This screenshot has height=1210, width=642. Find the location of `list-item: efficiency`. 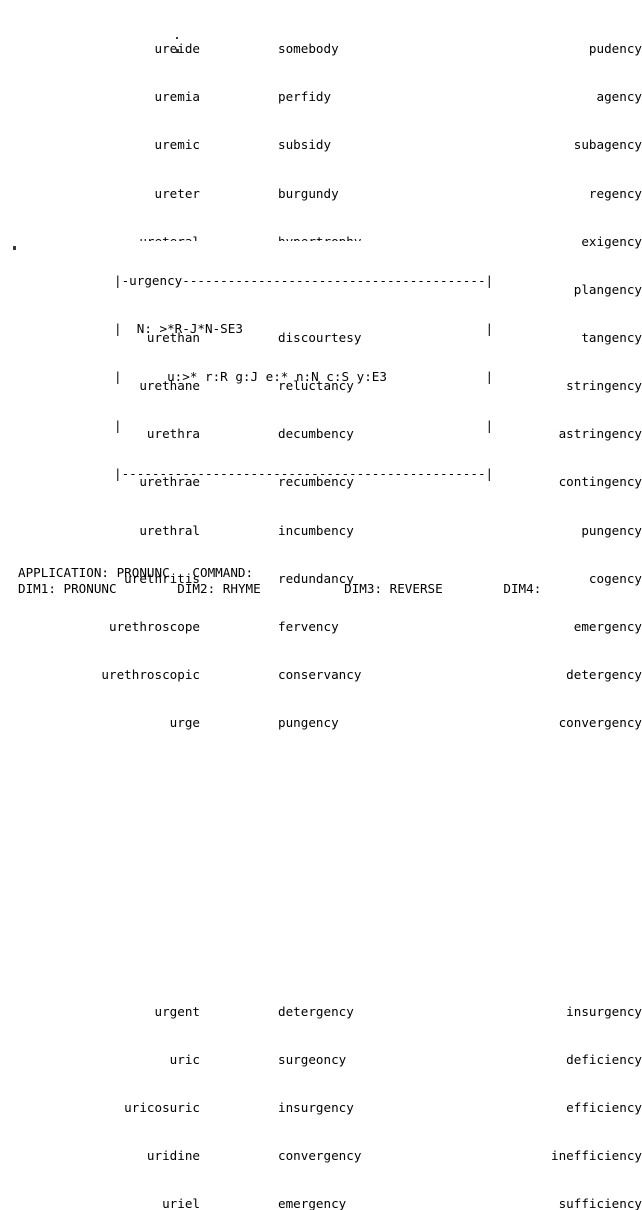

list-item: efficiency is located at coordinates (512, 1108).